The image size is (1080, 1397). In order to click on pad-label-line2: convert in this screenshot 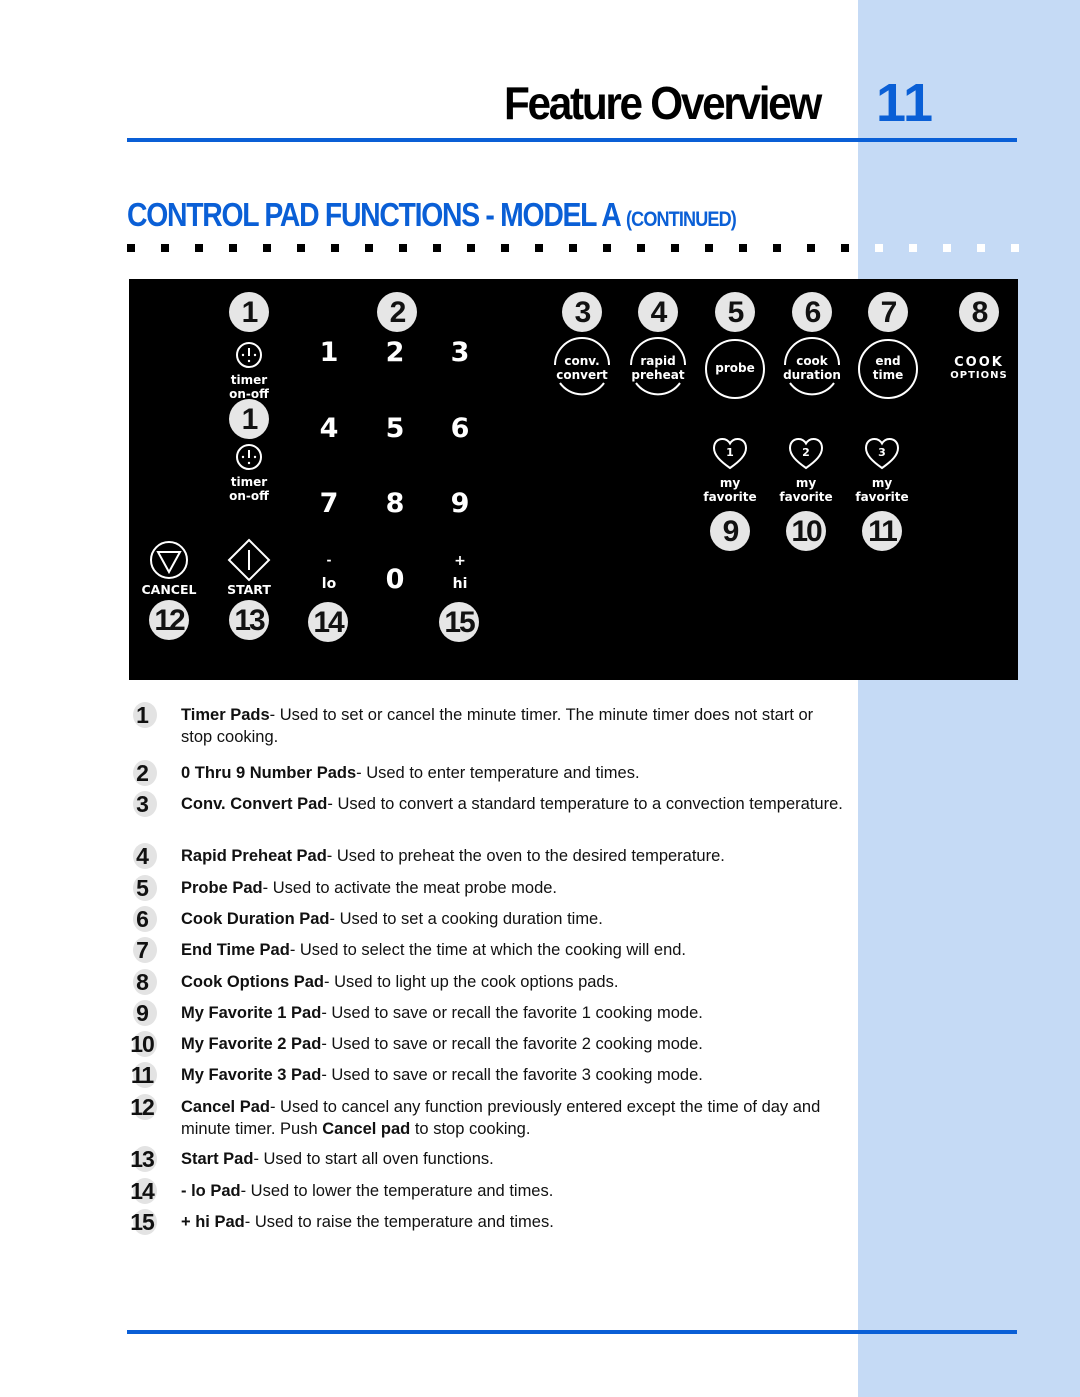, I will do `click(582, 375)`.